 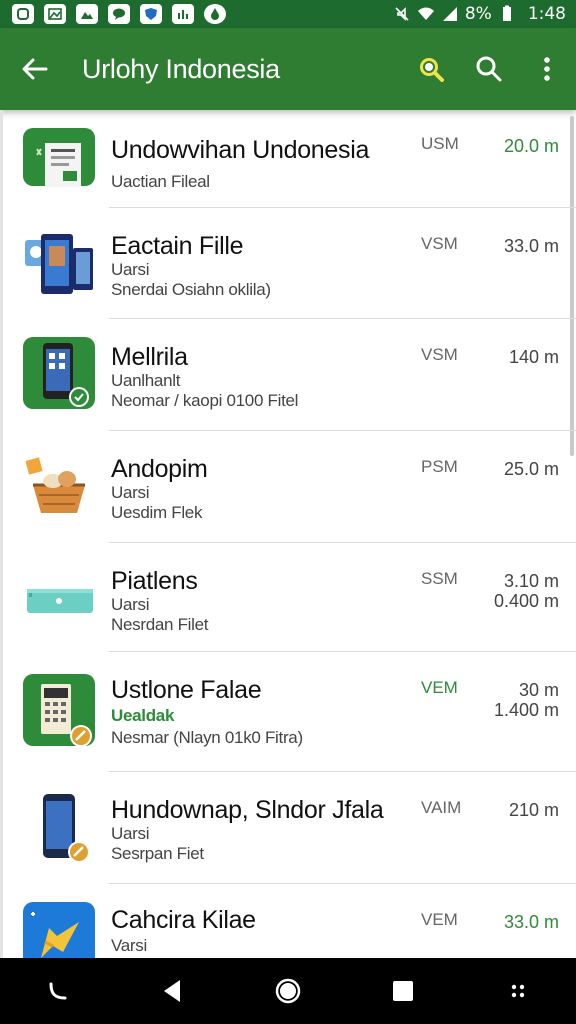 I want to click on item-detail: Nesrdan Filet, so click(x=160, y=624).